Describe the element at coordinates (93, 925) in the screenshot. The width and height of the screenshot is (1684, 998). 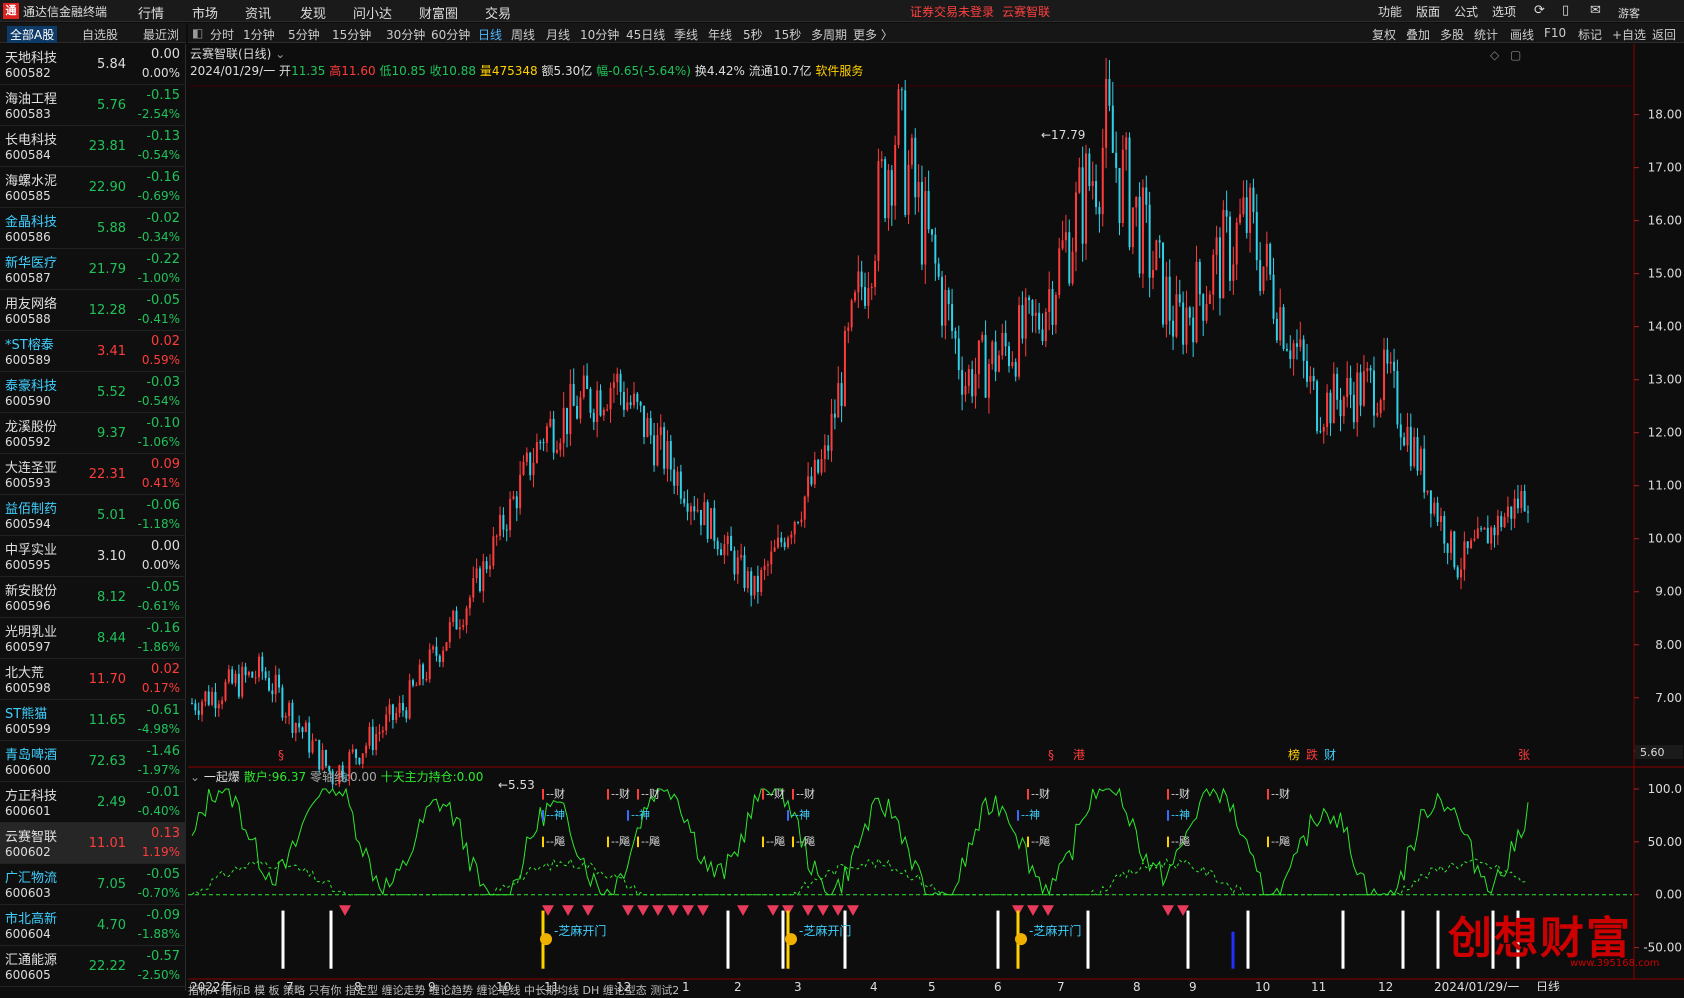
I see `stock-row: 市北高新 600604 4.70 -0.09 -1.88%` at that location.